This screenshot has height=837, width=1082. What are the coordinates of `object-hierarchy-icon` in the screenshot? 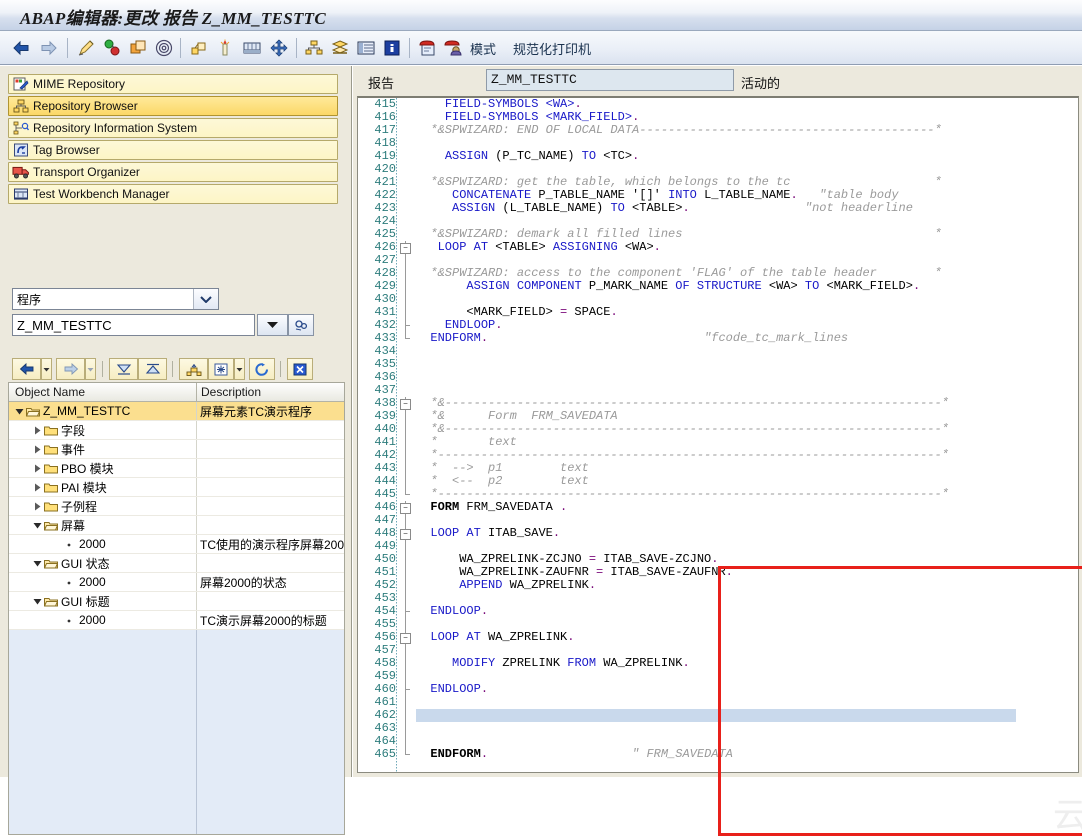 It's located at (314, 48).